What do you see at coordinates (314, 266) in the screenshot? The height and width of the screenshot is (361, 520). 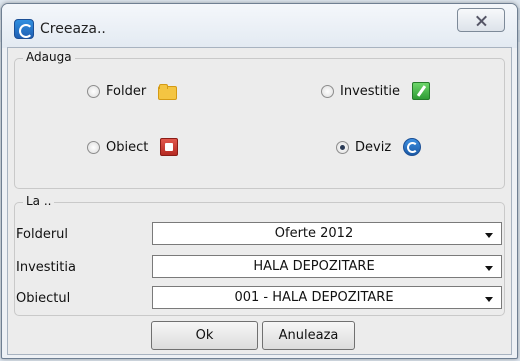 I see `investitia-value: HALA DEPOZITARE` at bounding box center [314, 266].